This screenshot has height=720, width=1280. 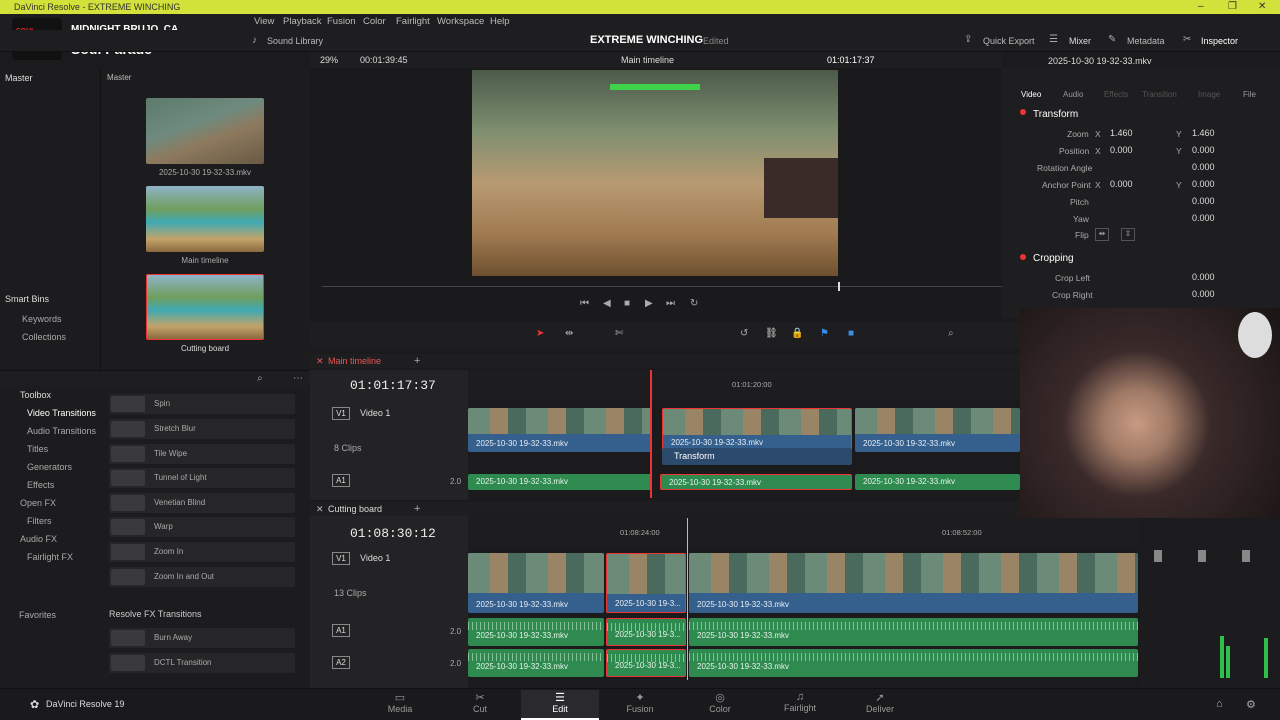 I want to click on fx-zoom-in-and-out: Zoom In and Out, so click(x=202, y=577).